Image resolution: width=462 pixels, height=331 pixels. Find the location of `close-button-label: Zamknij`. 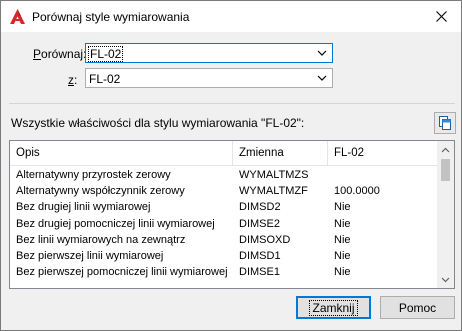

close-button-label: Zamknij is located at coordinates (333, 307).